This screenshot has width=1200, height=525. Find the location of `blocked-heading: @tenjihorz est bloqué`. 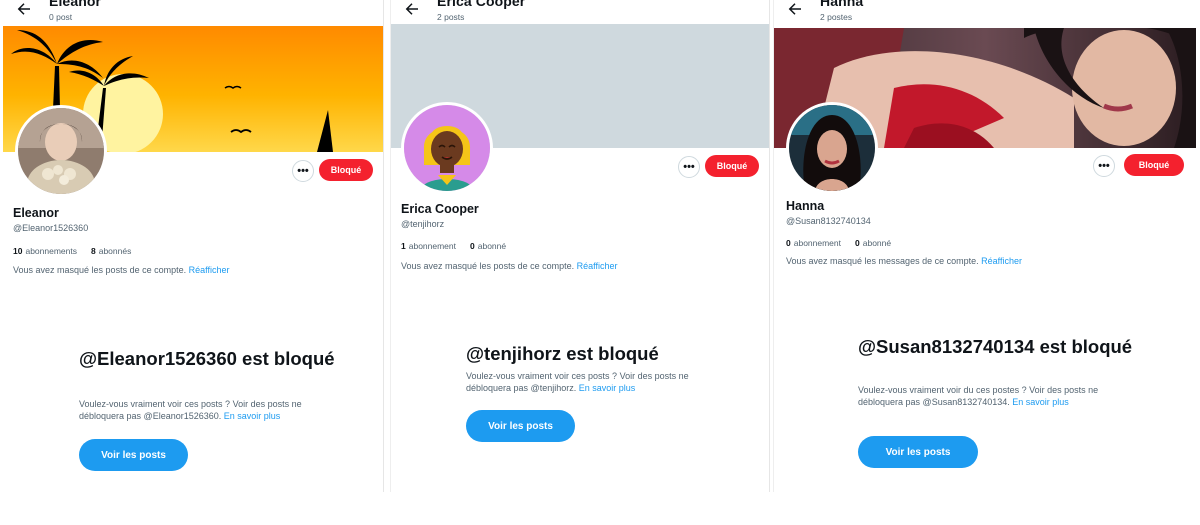

blocked-heading: @tenjihorz est bloqué is located at coordinates (562, 353).